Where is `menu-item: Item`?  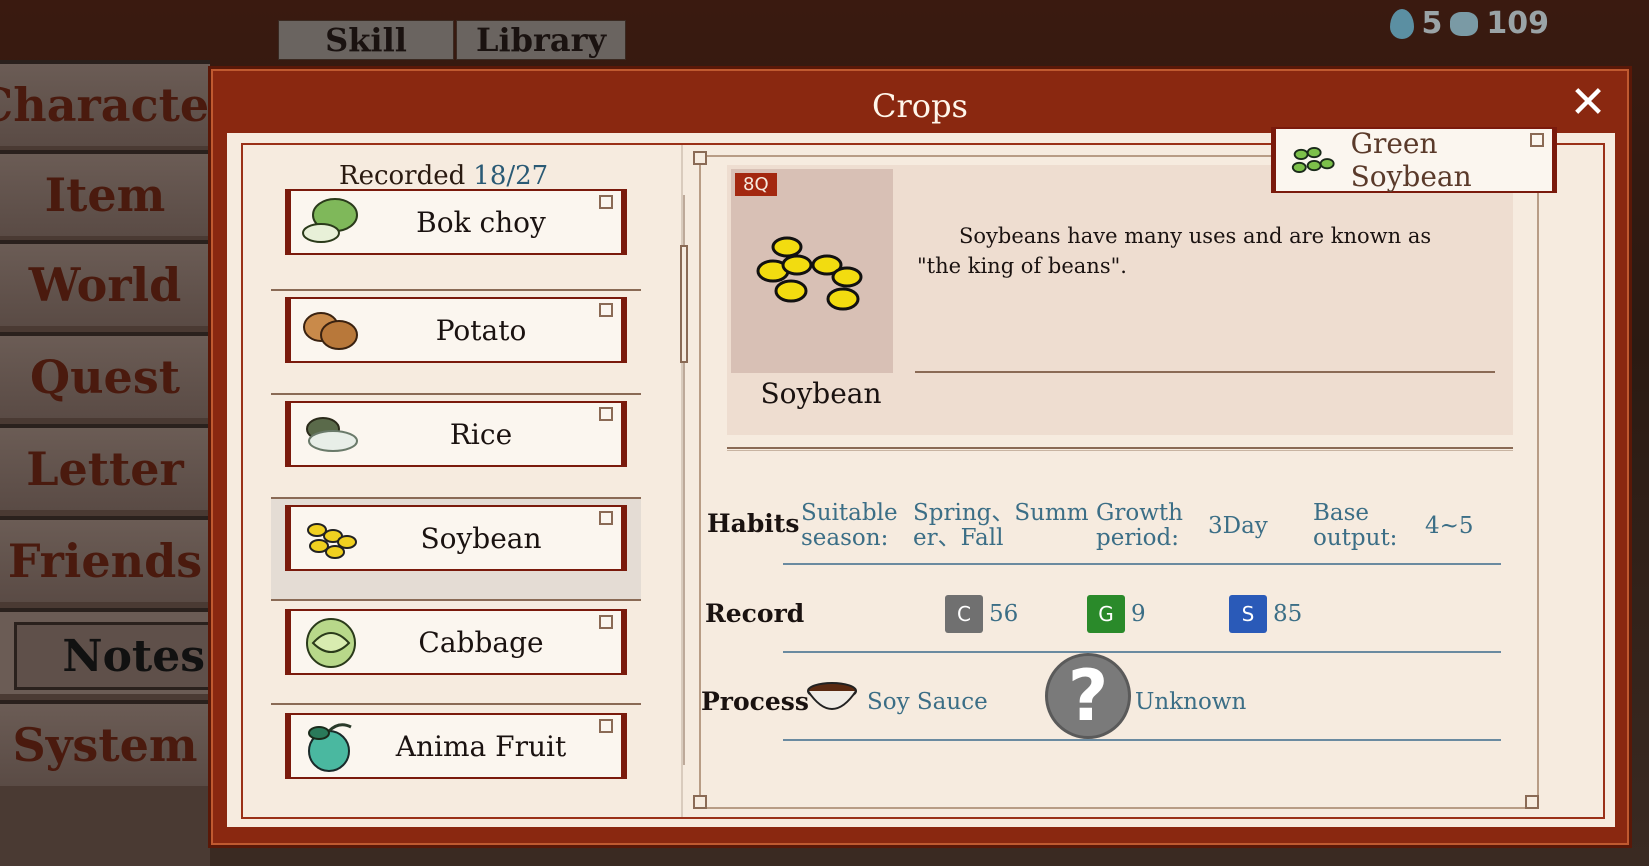
menu-item: Item is located at coordinates (105, 193).